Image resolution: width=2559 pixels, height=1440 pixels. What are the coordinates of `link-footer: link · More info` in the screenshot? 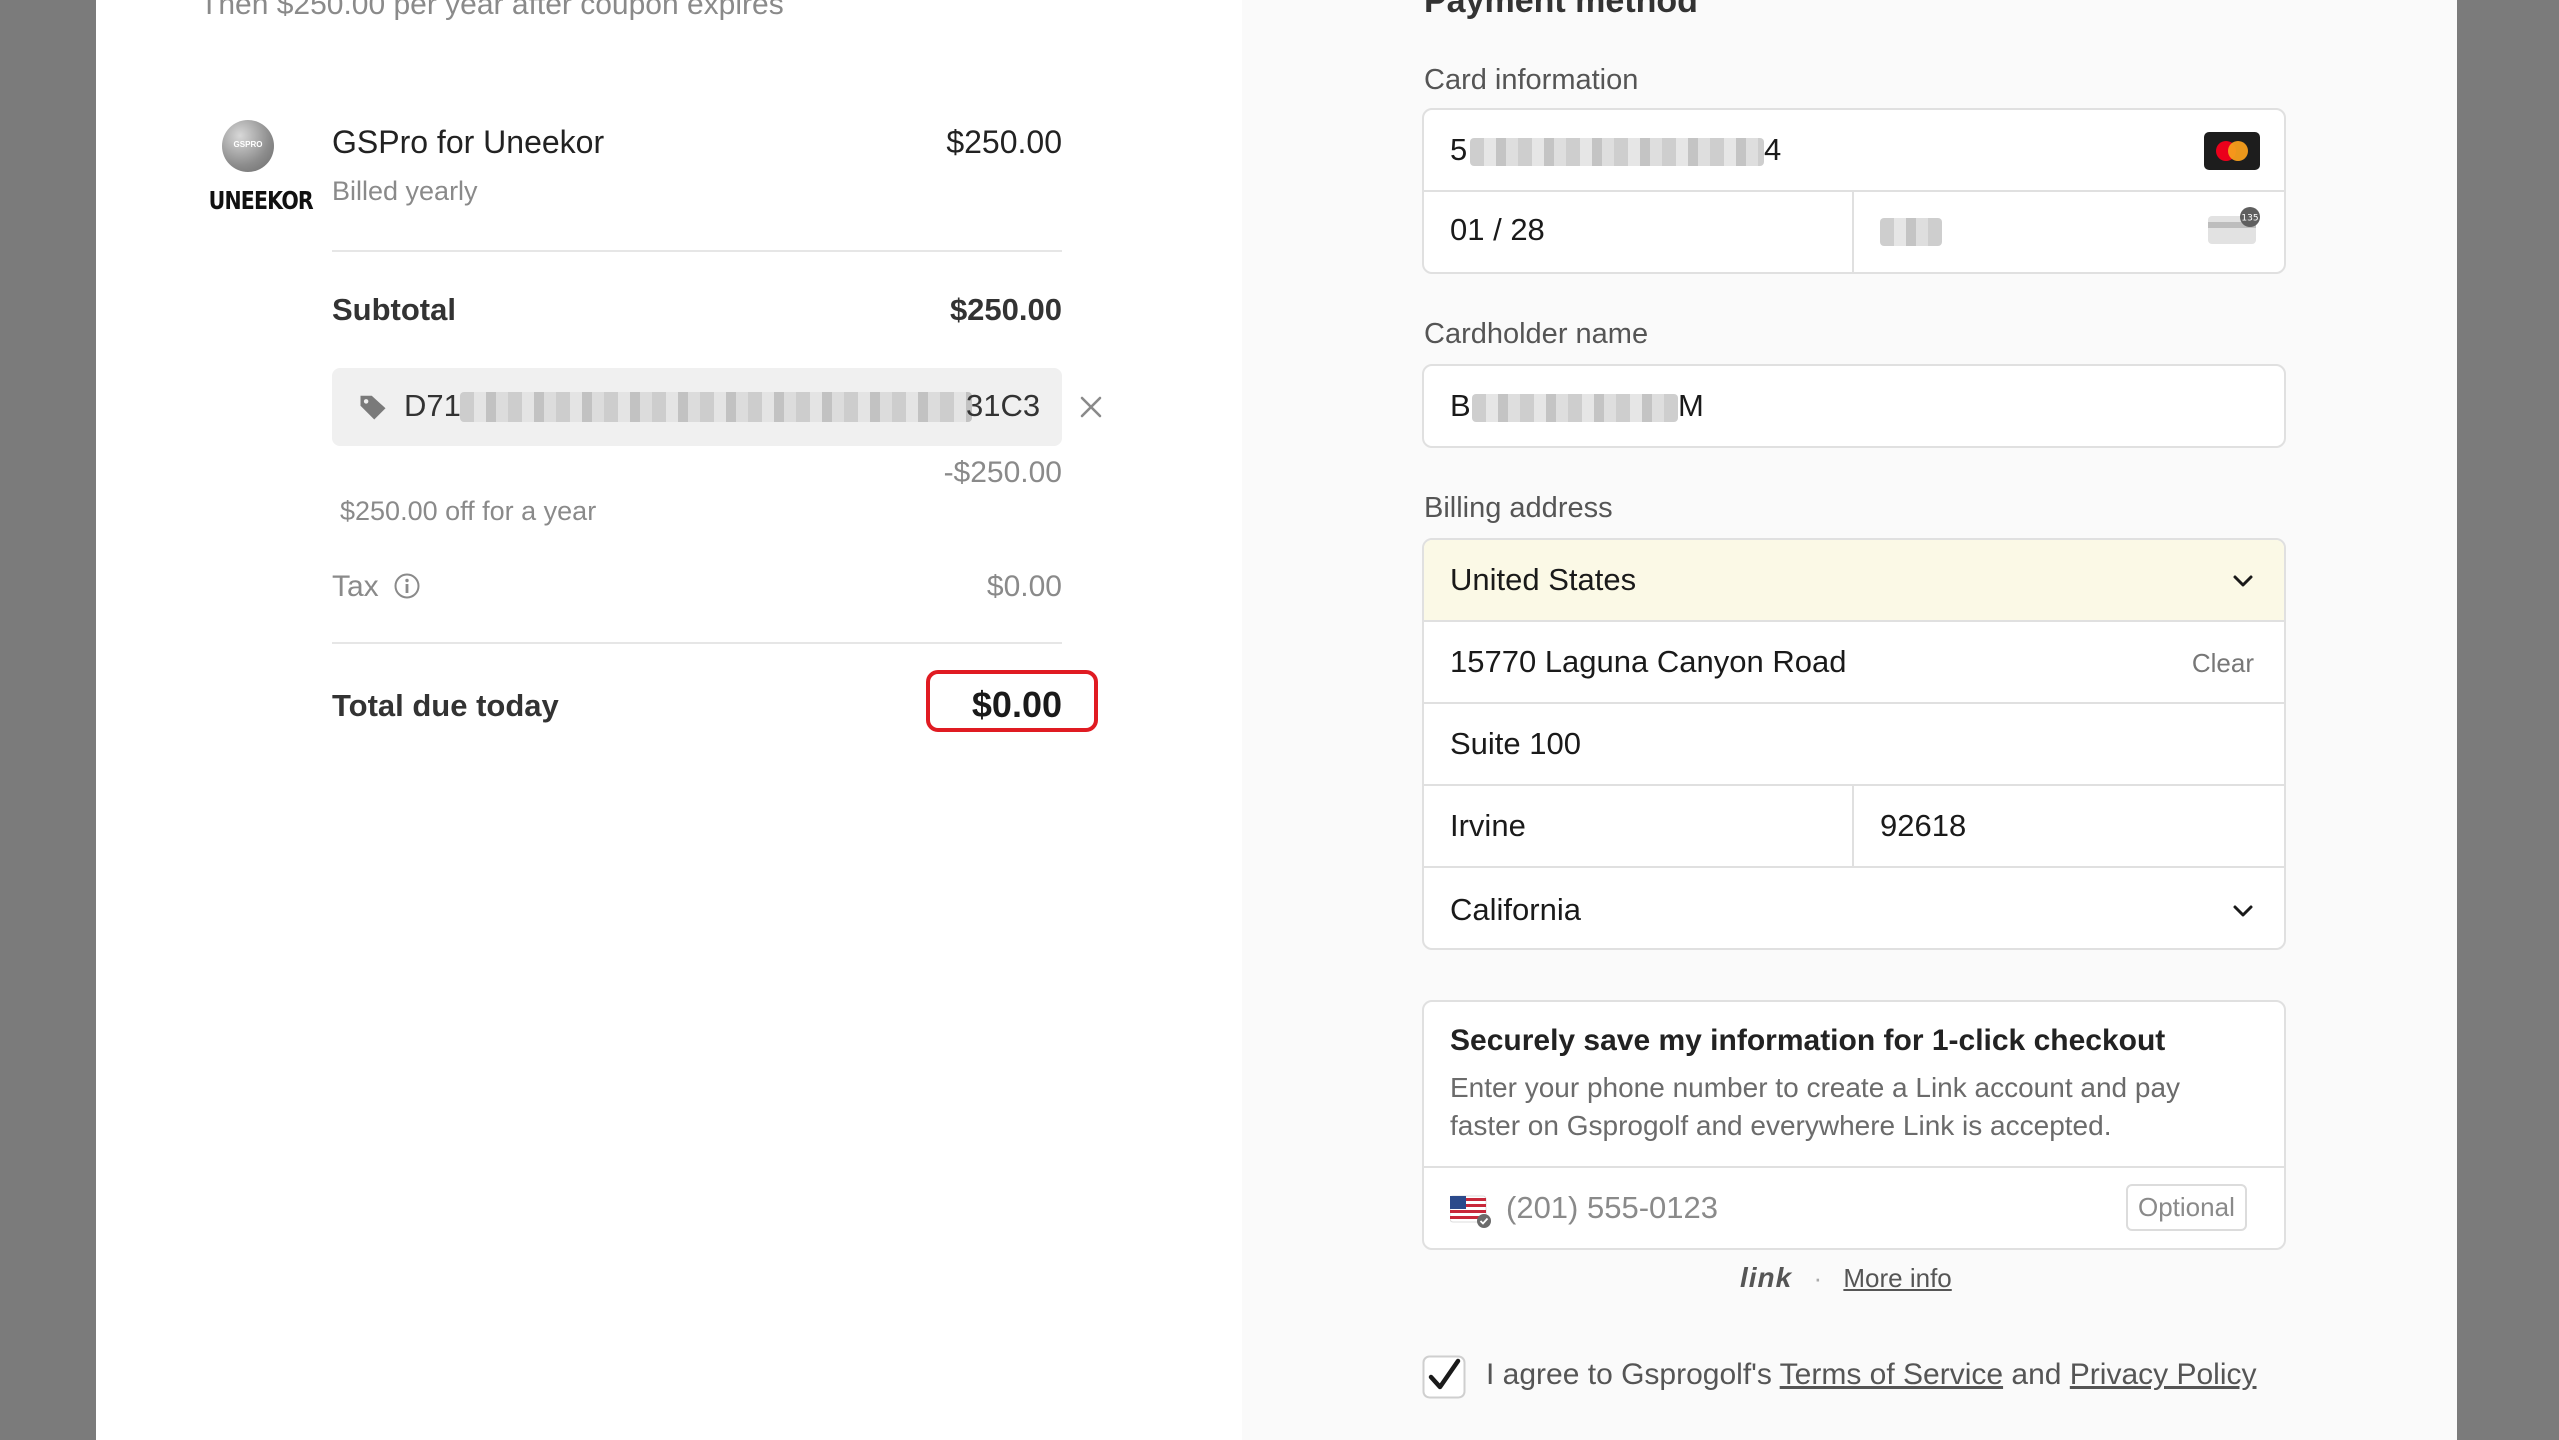 It's located at (1846, 1278).